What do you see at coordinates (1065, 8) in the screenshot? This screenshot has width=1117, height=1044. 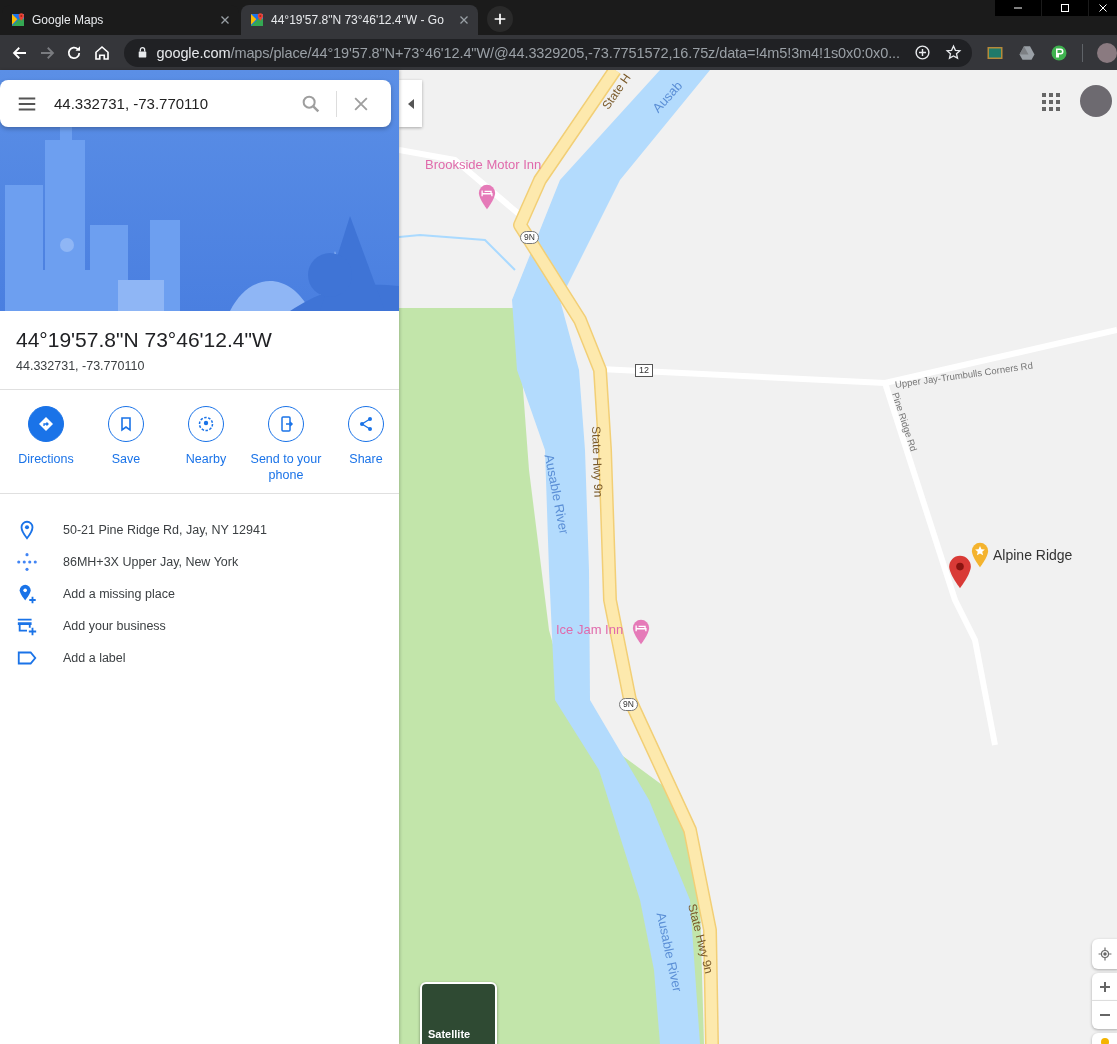 I see `maximize-icon` at bounding box center [1065, 8].